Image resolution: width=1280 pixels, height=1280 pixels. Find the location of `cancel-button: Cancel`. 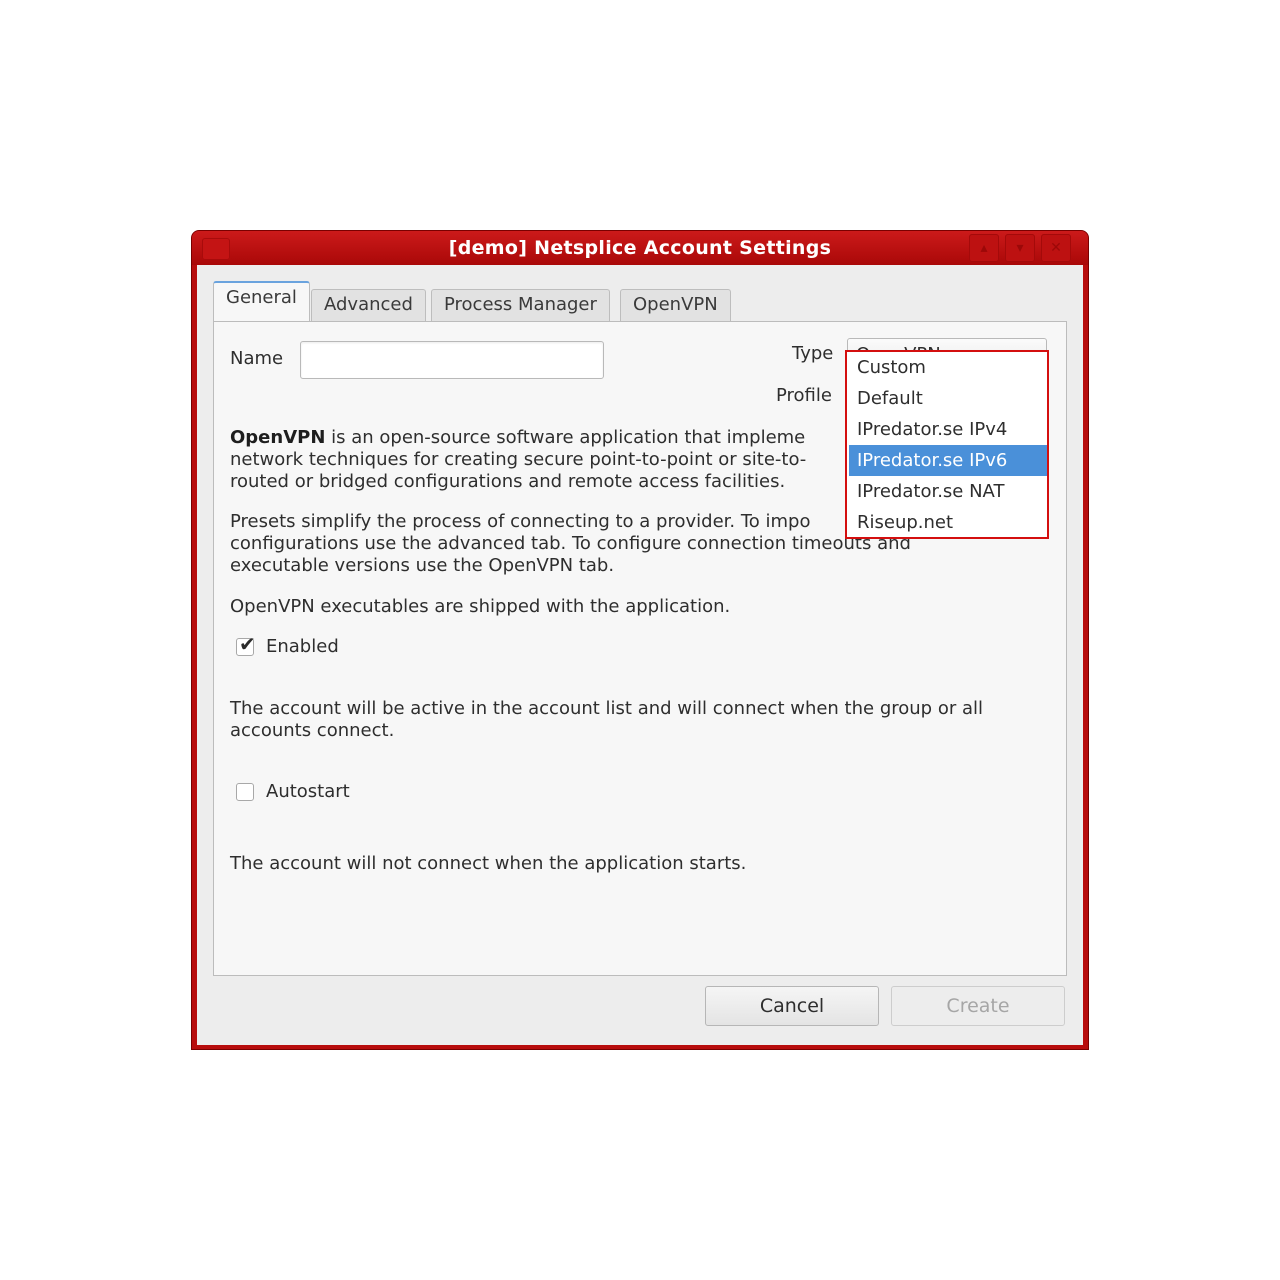

cancel-button: Cancel is located at coordinates (792, 1006).